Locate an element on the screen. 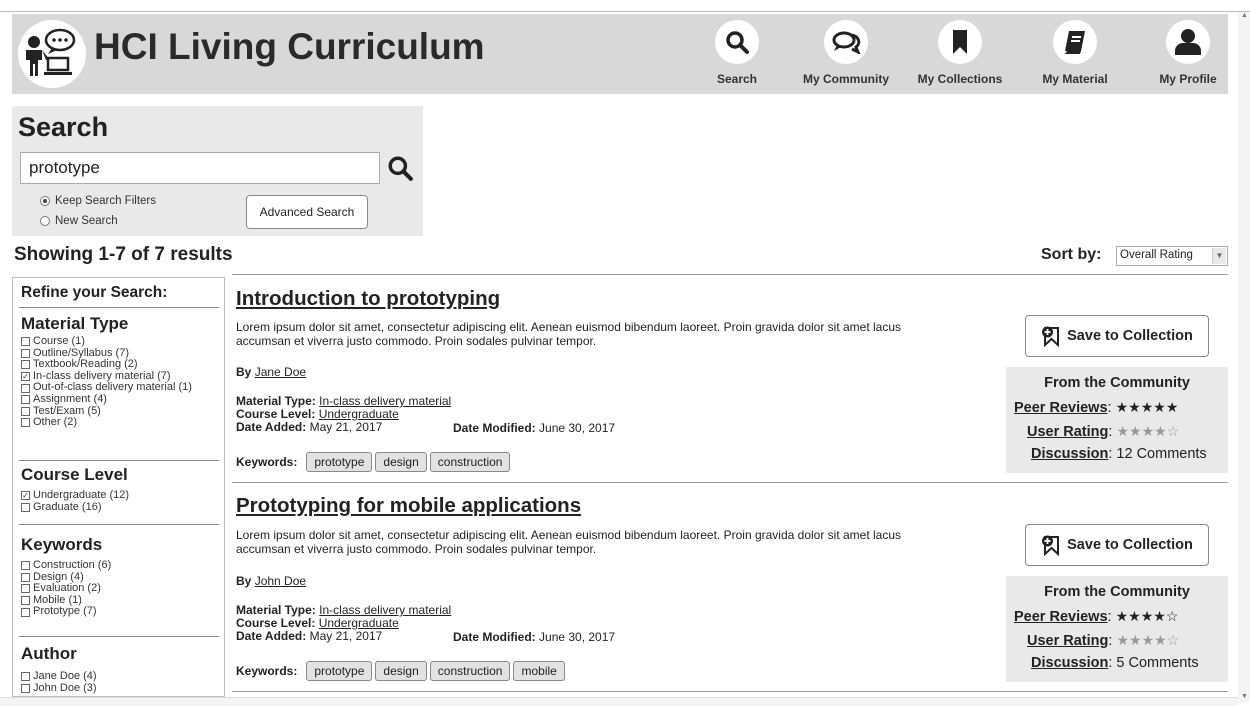  user-rating-row: User Rating: ★★★★☆ is located at coordinates (1103, 431).